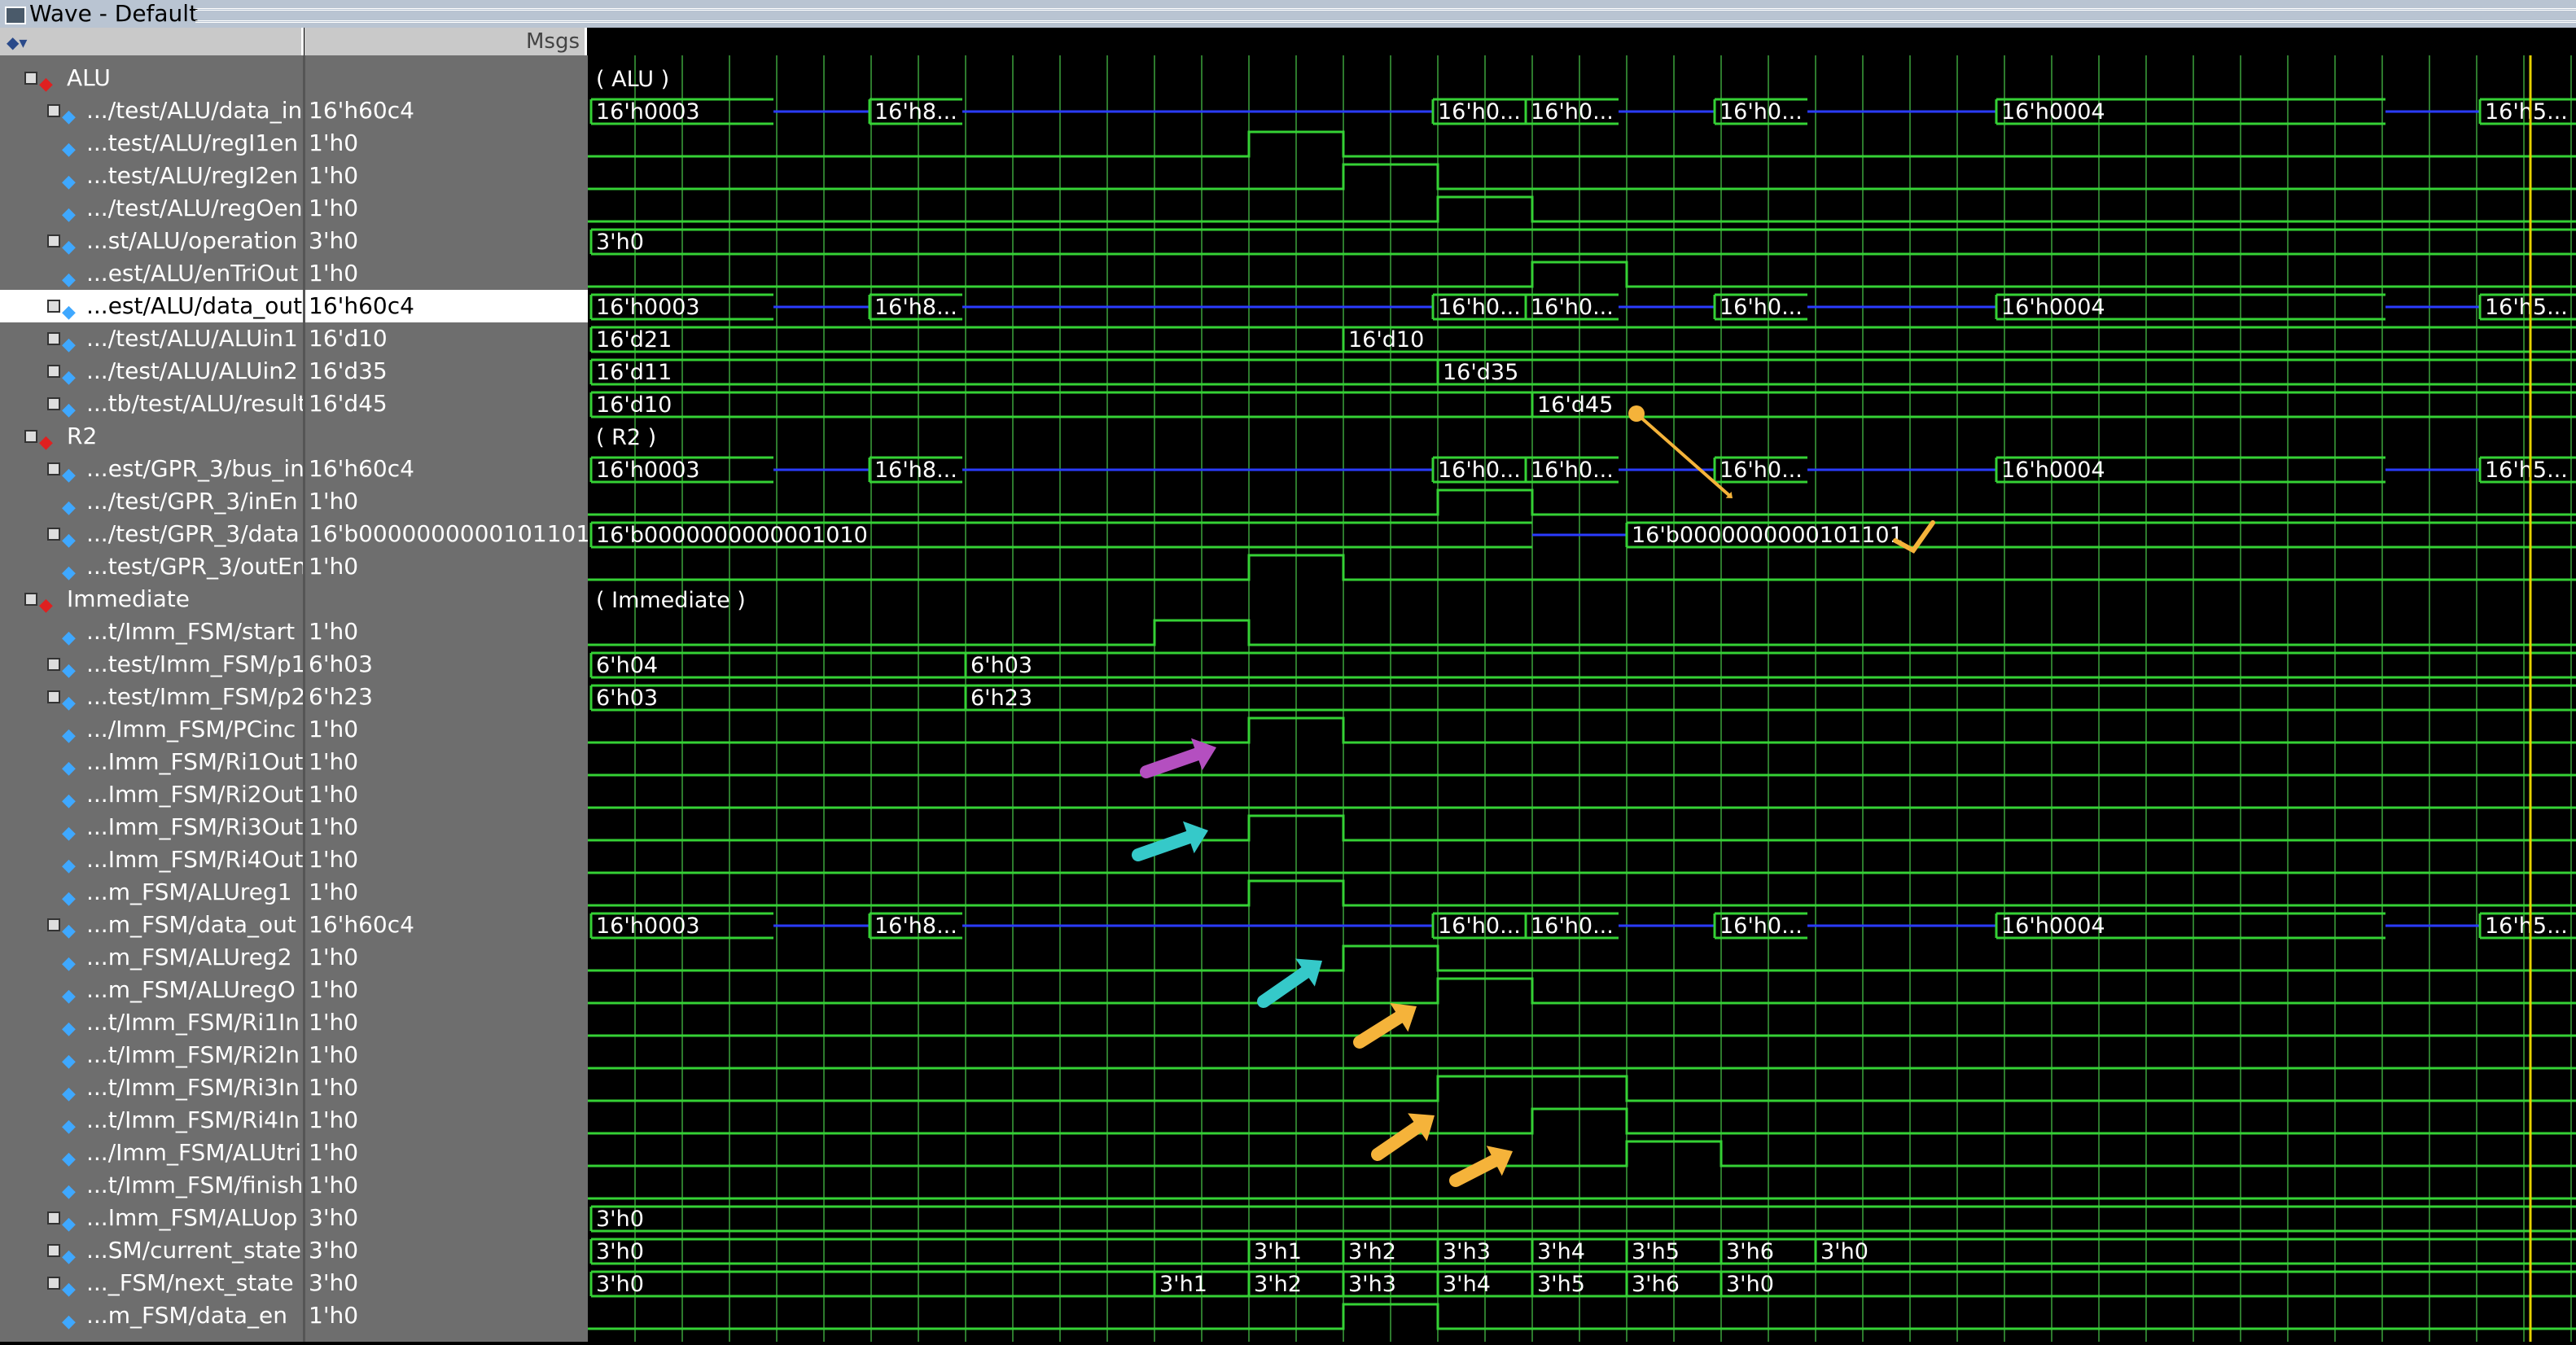 This screenshot has height=1345, width=2576. I want to click on signal-row: ◆ ...st/ALU/operation, so click(151, 241).